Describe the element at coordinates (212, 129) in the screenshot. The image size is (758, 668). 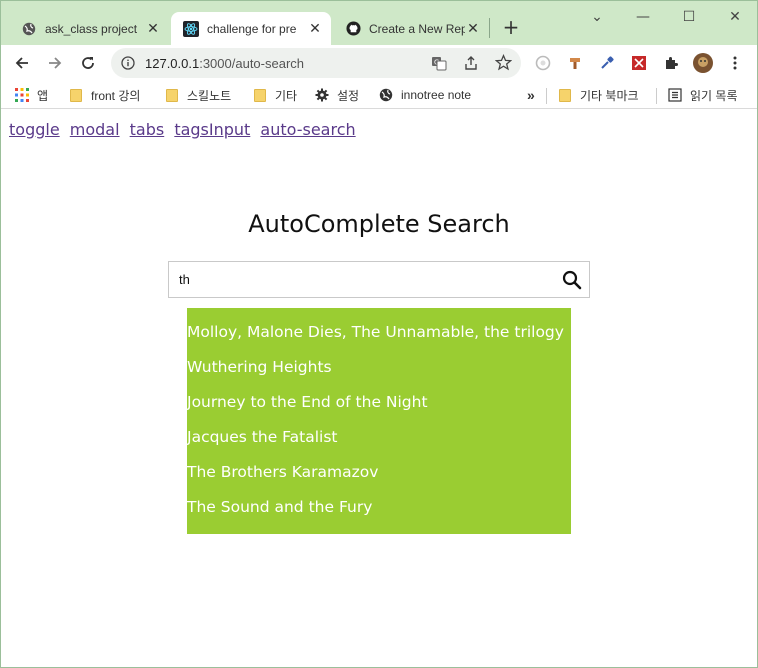
I see `nav-link-tagsinput: tagsInput` at that location.